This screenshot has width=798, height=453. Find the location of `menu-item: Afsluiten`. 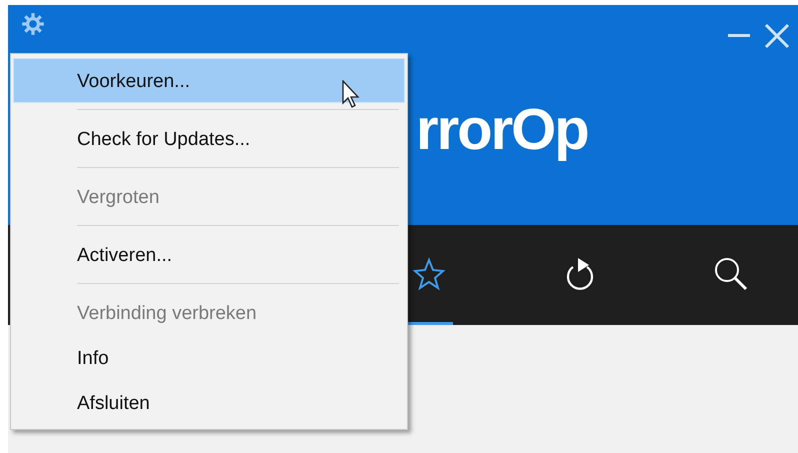

menu-item: Afsluiten is located at coordinates (209, 402).